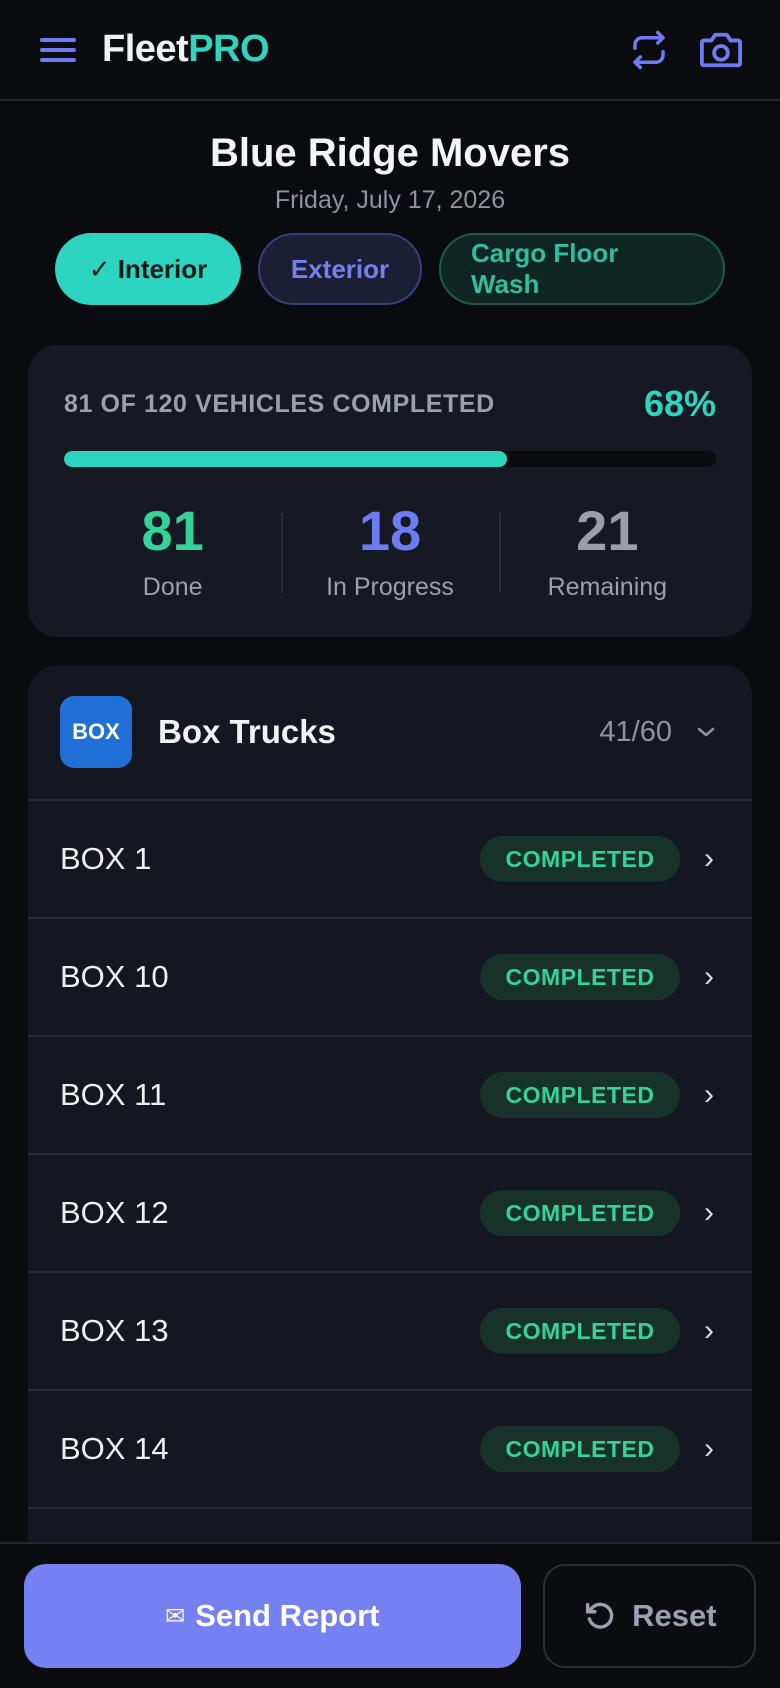 The height and width of the screenshot is (1688, 780). What do you see at coordinates (279, 403) in the screenshot?
I see `progress-label: 81 OF 120 VEHICLES COMPLETED` at bounding box center [279, 403].